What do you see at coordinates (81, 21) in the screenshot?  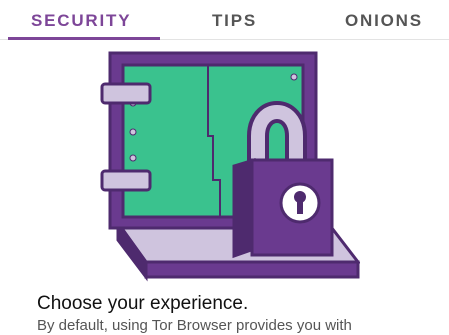 I see `tab-security: SECURITY` at bounding box center [81, 21].